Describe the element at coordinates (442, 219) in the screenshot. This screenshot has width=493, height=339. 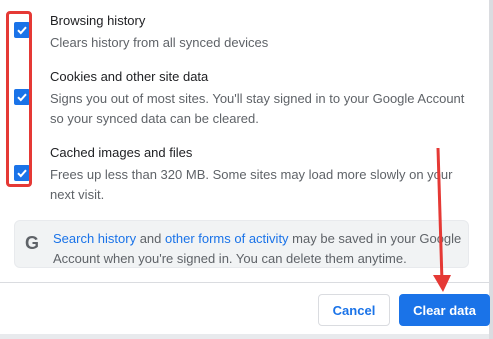
I see `annotation-arrow` at that location.